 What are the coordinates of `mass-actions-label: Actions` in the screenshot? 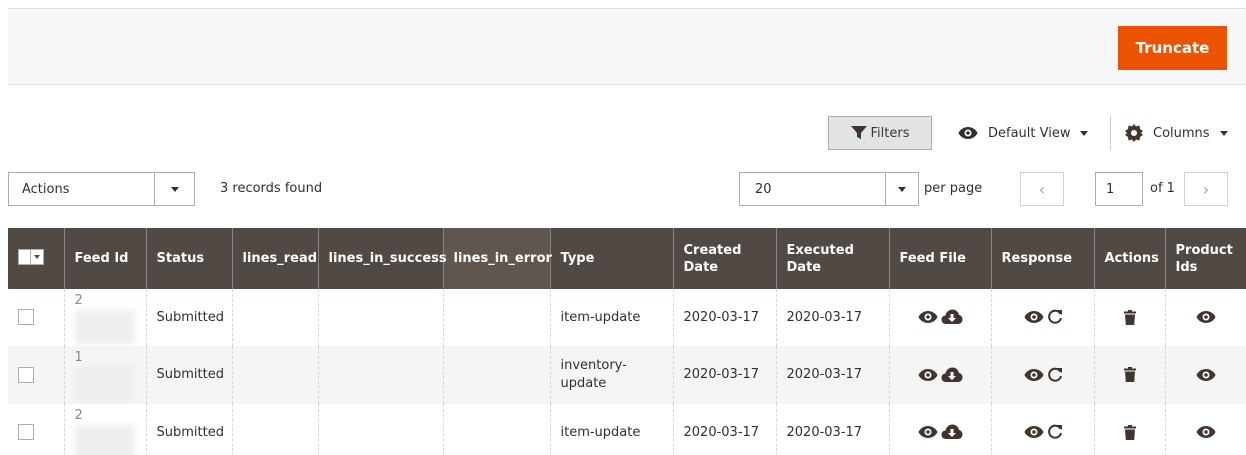 It's located at (46, 189).